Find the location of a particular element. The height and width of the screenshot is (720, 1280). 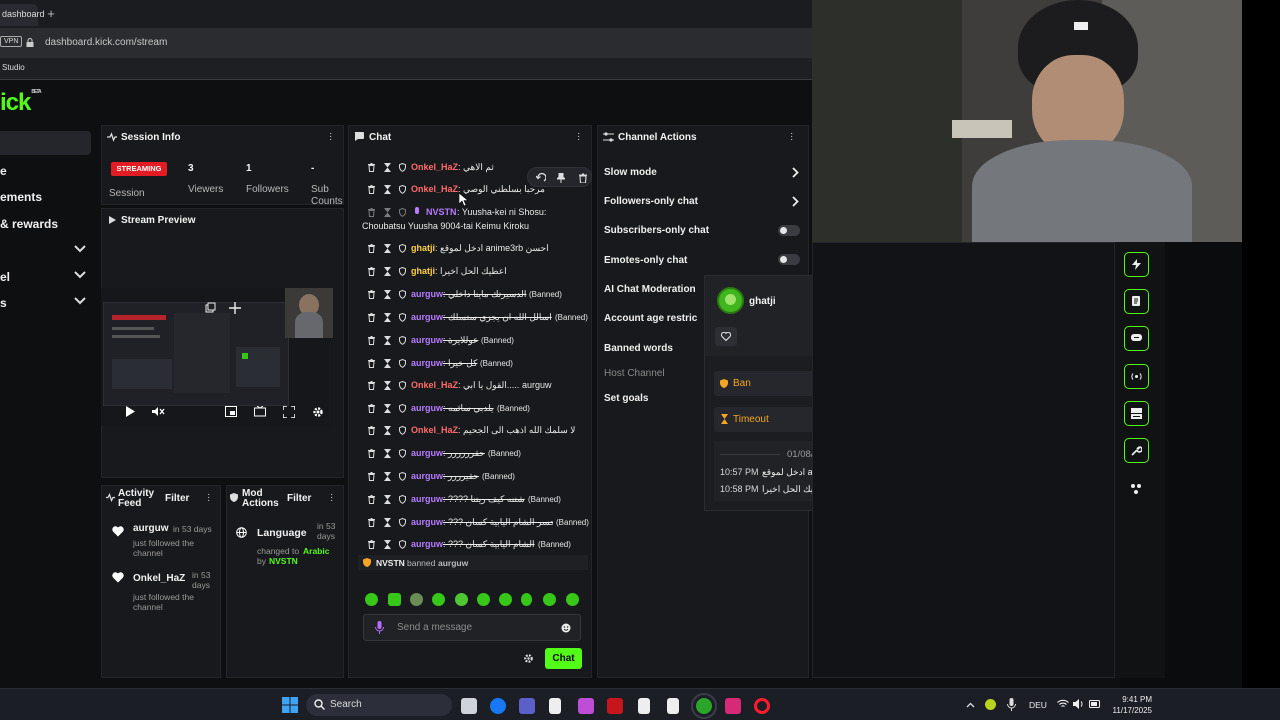

tab-dashboard: dashboard is located at coordinates (22, 15).